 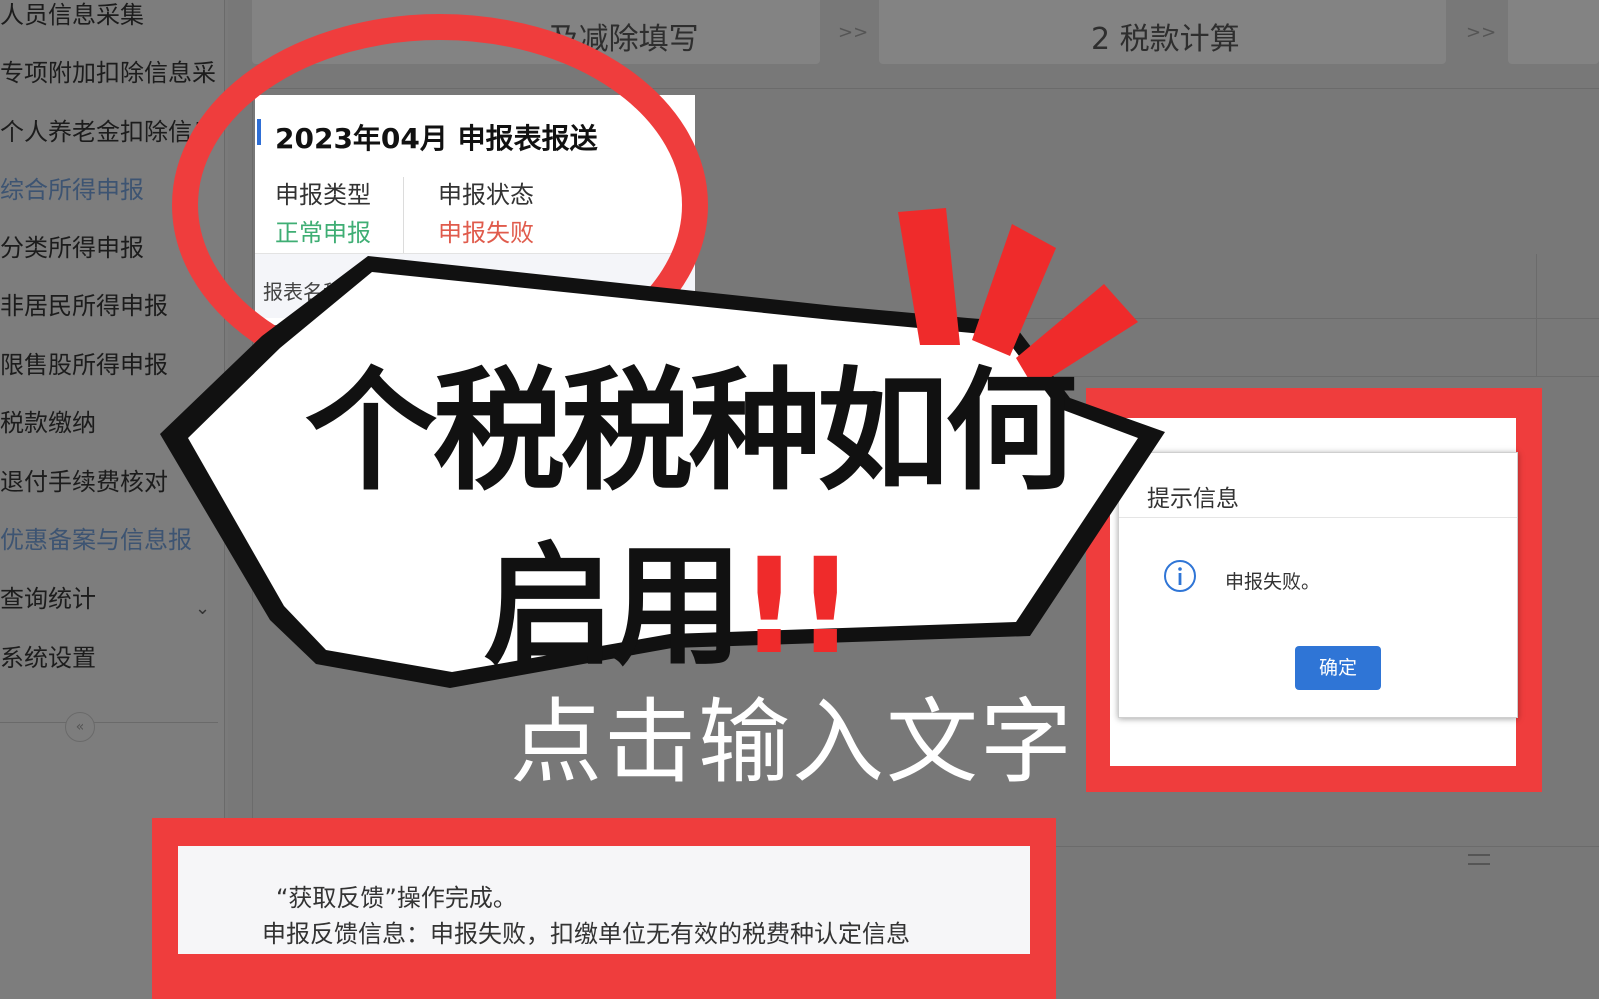 What do you see at coordinates (797, 607) in the screenshot?
I see `exclamation-icon: !!` at bounding box center [797, 607].